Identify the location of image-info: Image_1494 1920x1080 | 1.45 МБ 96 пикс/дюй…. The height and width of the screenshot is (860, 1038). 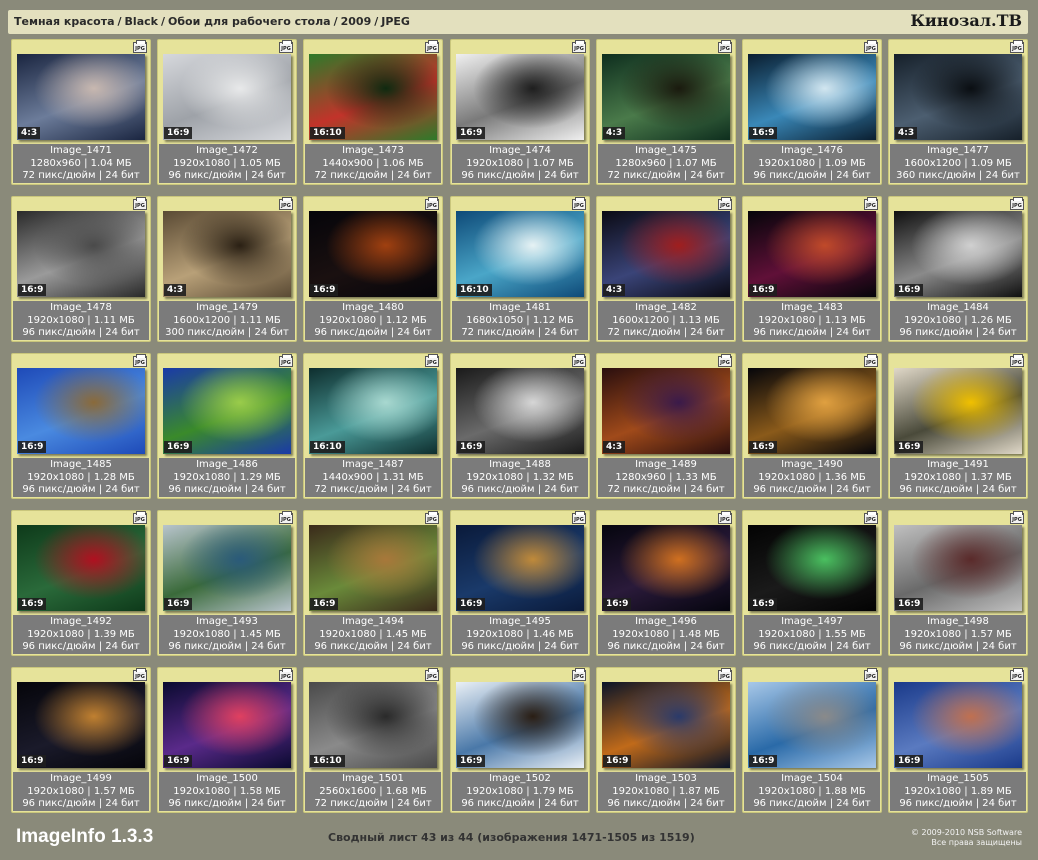
(373, 634).